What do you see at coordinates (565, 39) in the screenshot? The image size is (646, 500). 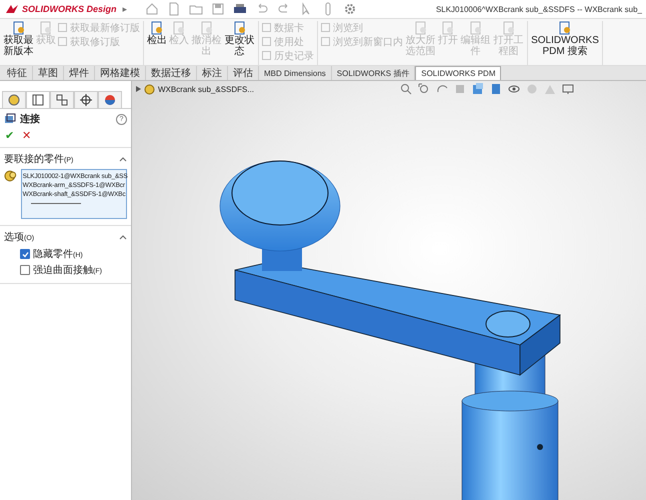 I see `ribbon-button: SOLIDWORKS PDM 搜索` at bounding box center [565, 39].